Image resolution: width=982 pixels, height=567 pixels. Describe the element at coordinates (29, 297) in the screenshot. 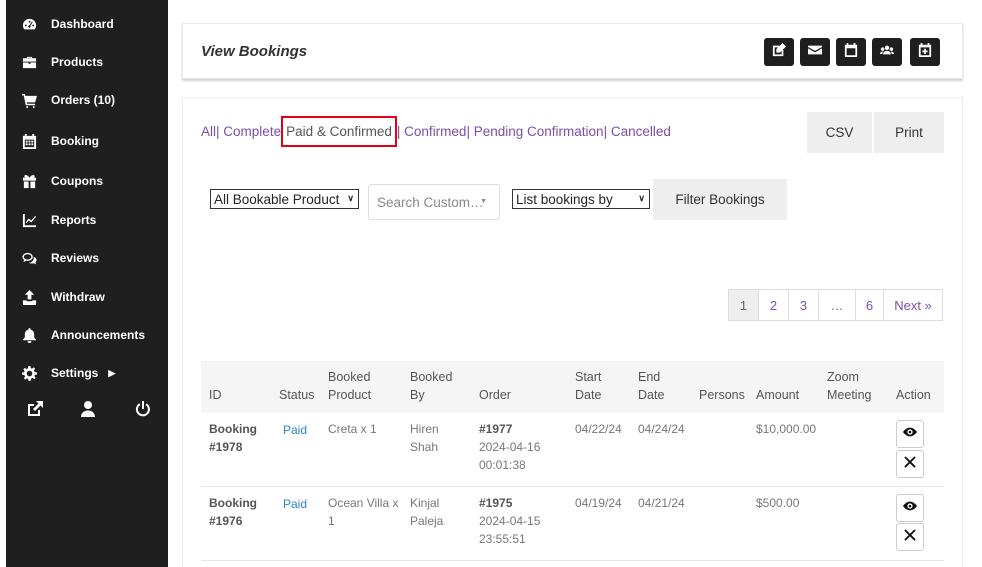

I see `upload-icon` at that location.